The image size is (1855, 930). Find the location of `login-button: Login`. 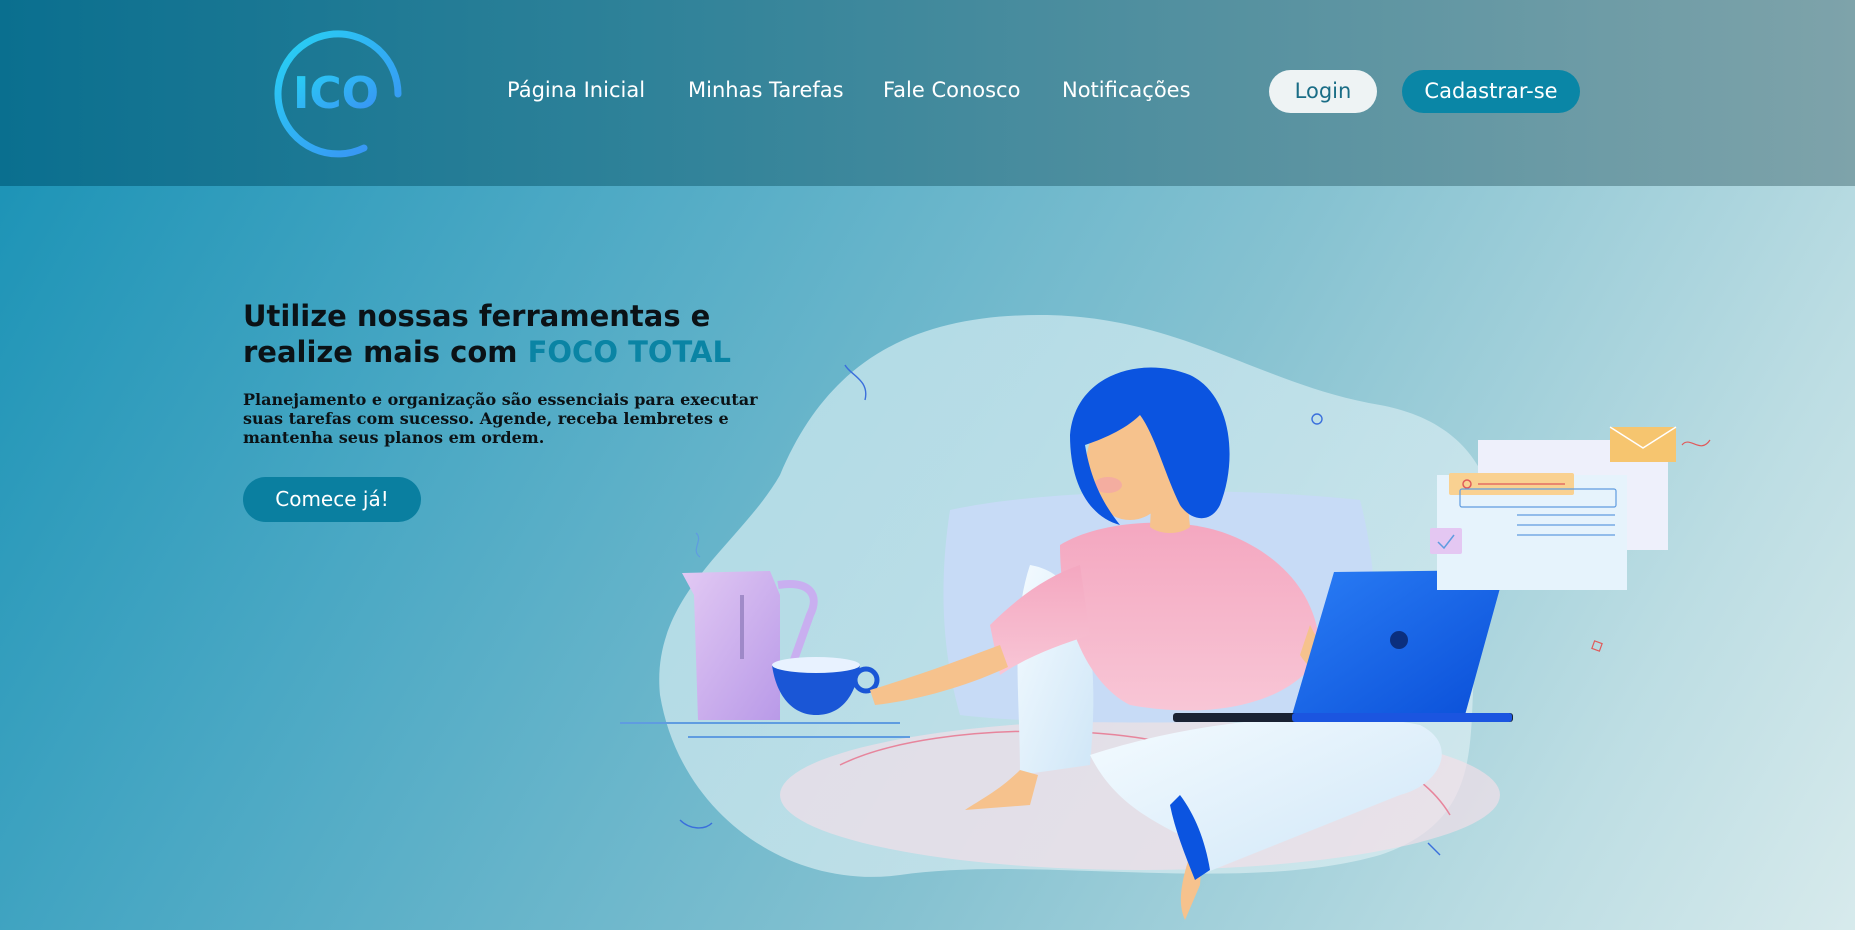

login-button: Login is located at coordinates (1323, 91).